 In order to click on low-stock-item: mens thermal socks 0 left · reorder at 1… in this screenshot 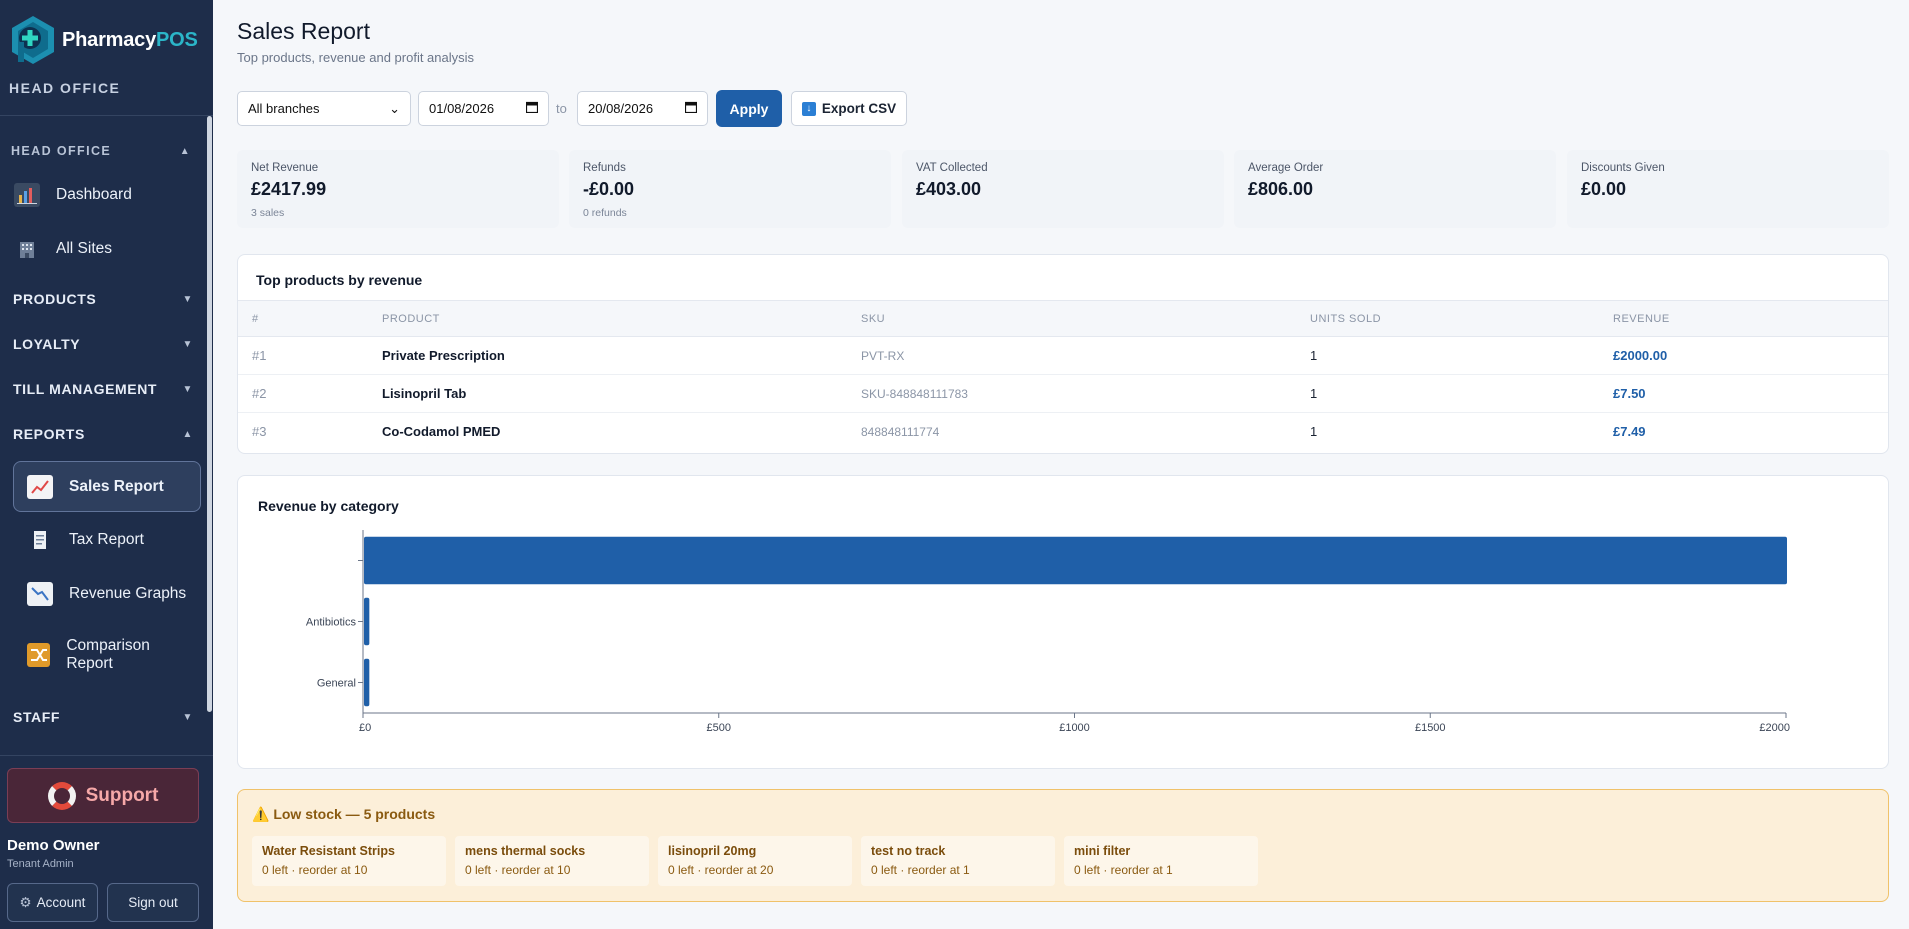, I will do `click(552, 861)`.